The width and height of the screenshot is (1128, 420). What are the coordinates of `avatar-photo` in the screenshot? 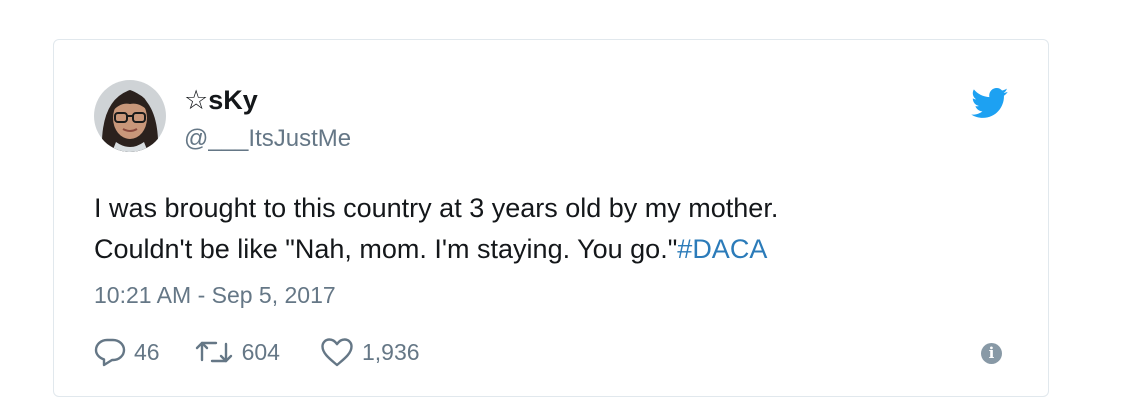 It's located at (130, 116).